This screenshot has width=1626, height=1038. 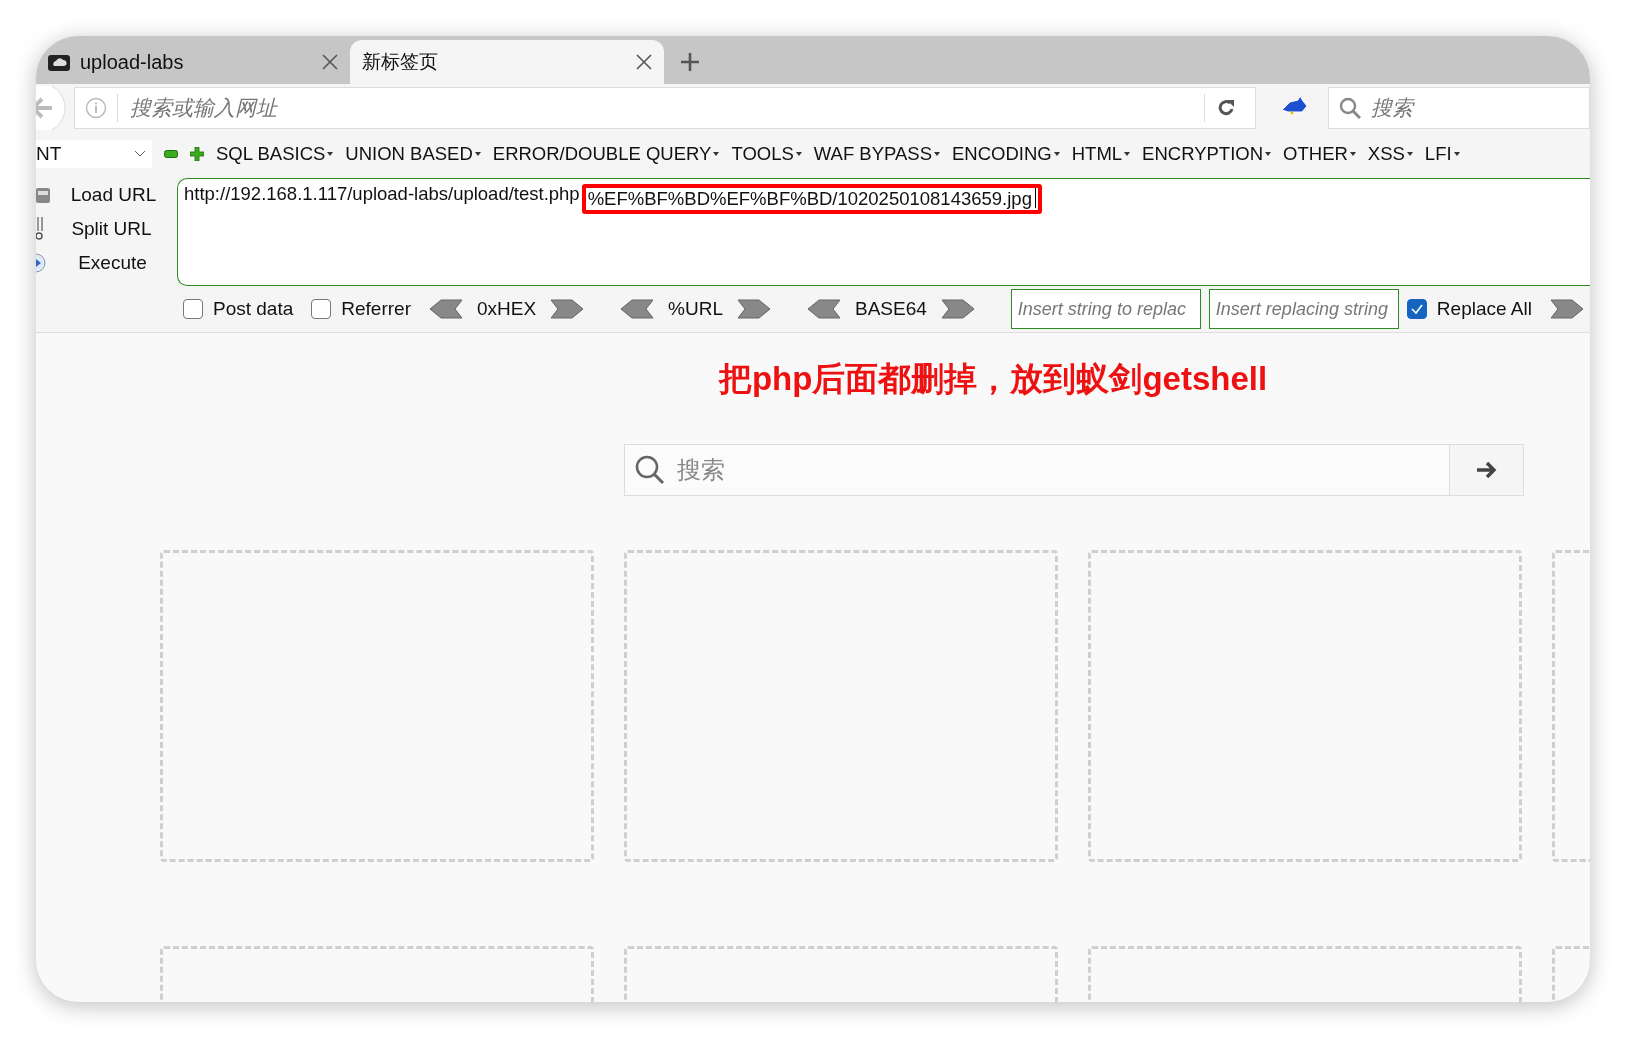 What do you see at coordinates (891, 309) in the screenshot?
I see `encoder-label: BASE64` at bounding box center [891, 309].